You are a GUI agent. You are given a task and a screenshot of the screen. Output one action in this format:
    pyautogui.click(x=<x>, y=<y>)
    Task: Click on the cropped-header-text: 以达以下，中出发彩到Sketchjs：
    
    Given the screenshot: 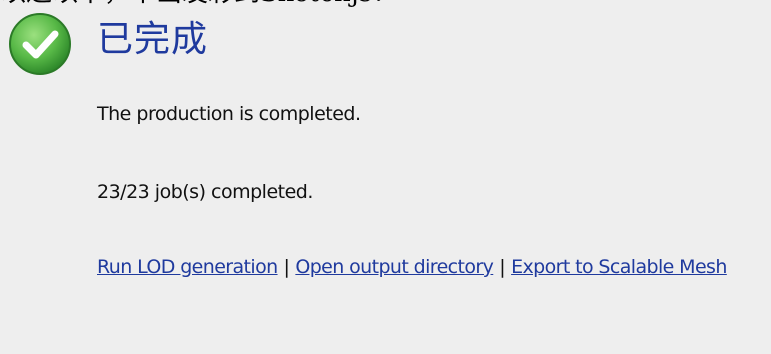 What is the action you would take?
    pyautogui.click(x=385, y=5)
    